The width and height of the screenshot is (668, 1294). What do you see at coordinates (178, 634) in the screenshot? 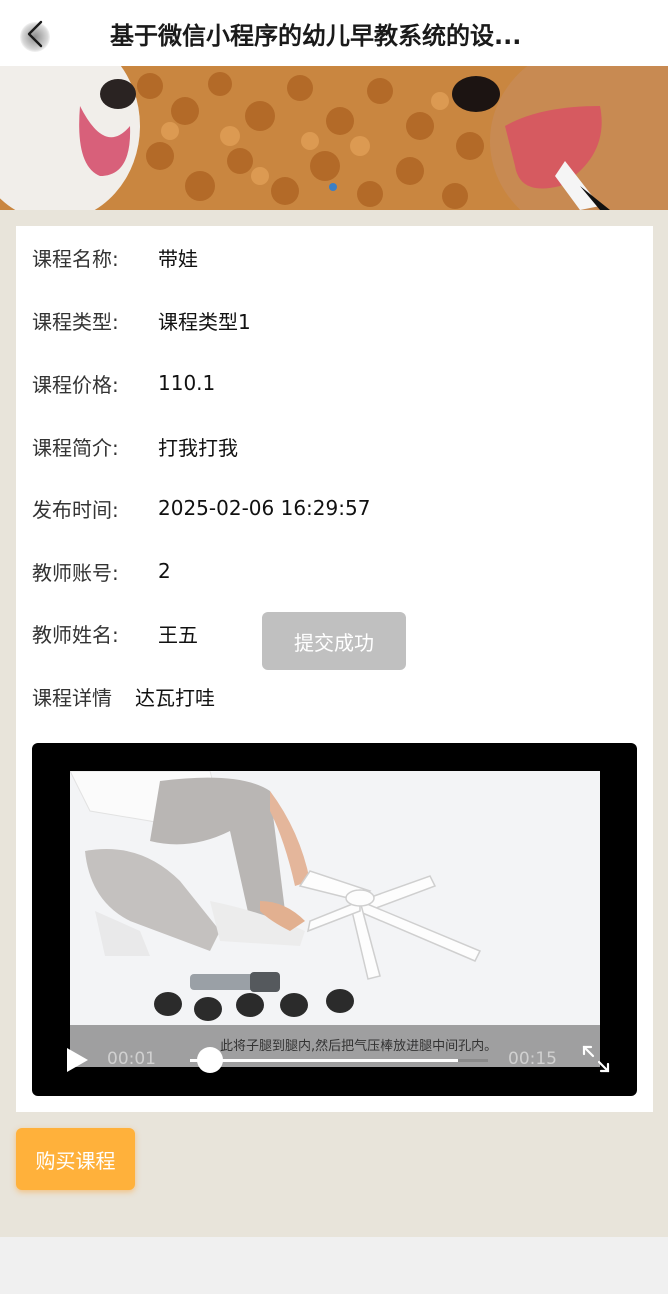
I see `field-value: 王五` at bounding box center [178, 634].